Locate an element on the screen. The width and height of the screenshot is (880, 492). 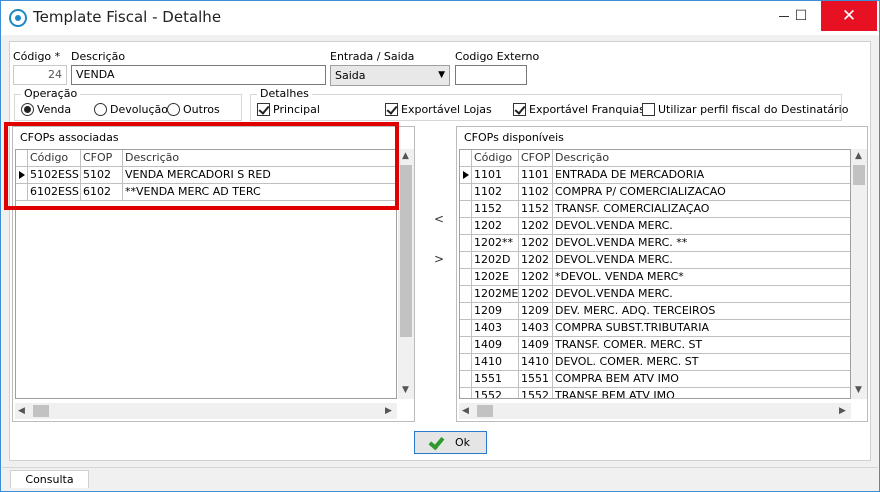
table-row: 1409 1409 TRANSF. COMER. MERC. ST is located at coordinates (655, 345).